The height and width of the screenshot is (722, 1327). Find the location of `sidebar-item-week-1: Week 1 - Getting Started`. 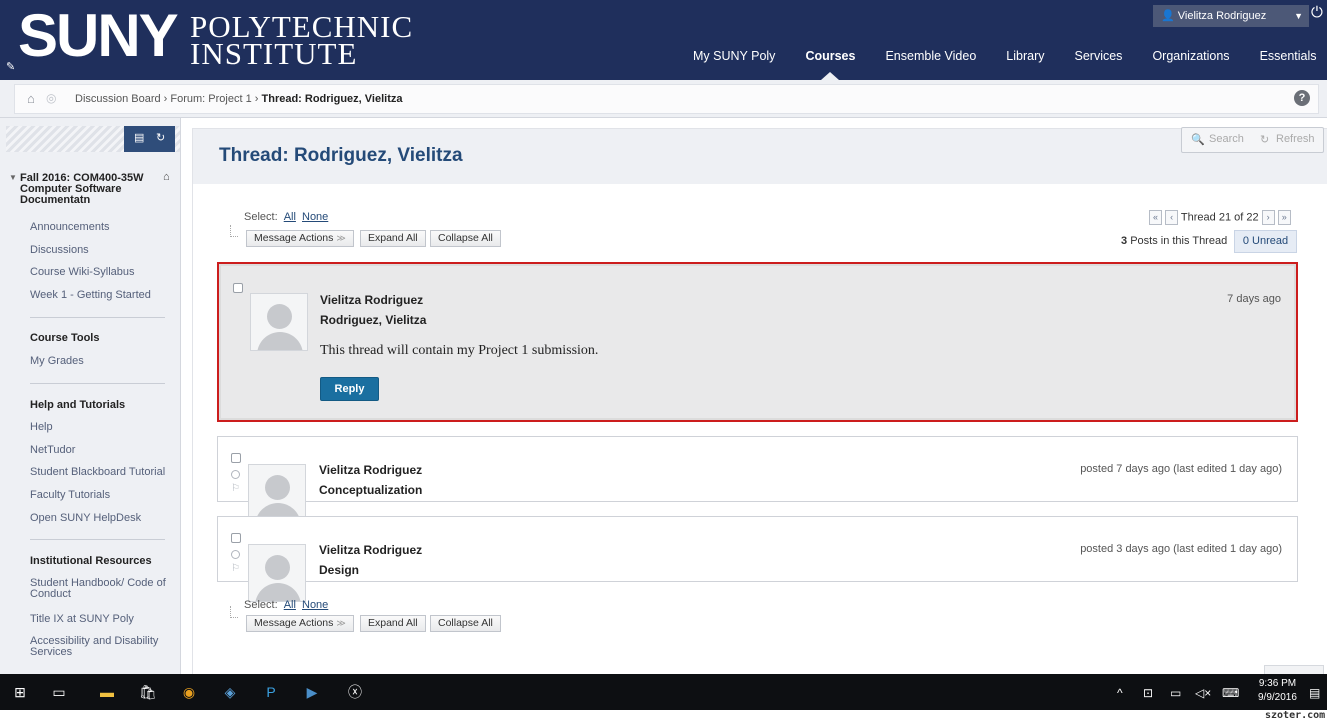

sidebar-item-week-1: Week 1 - Getting Started is located at coordinates (90, 295).